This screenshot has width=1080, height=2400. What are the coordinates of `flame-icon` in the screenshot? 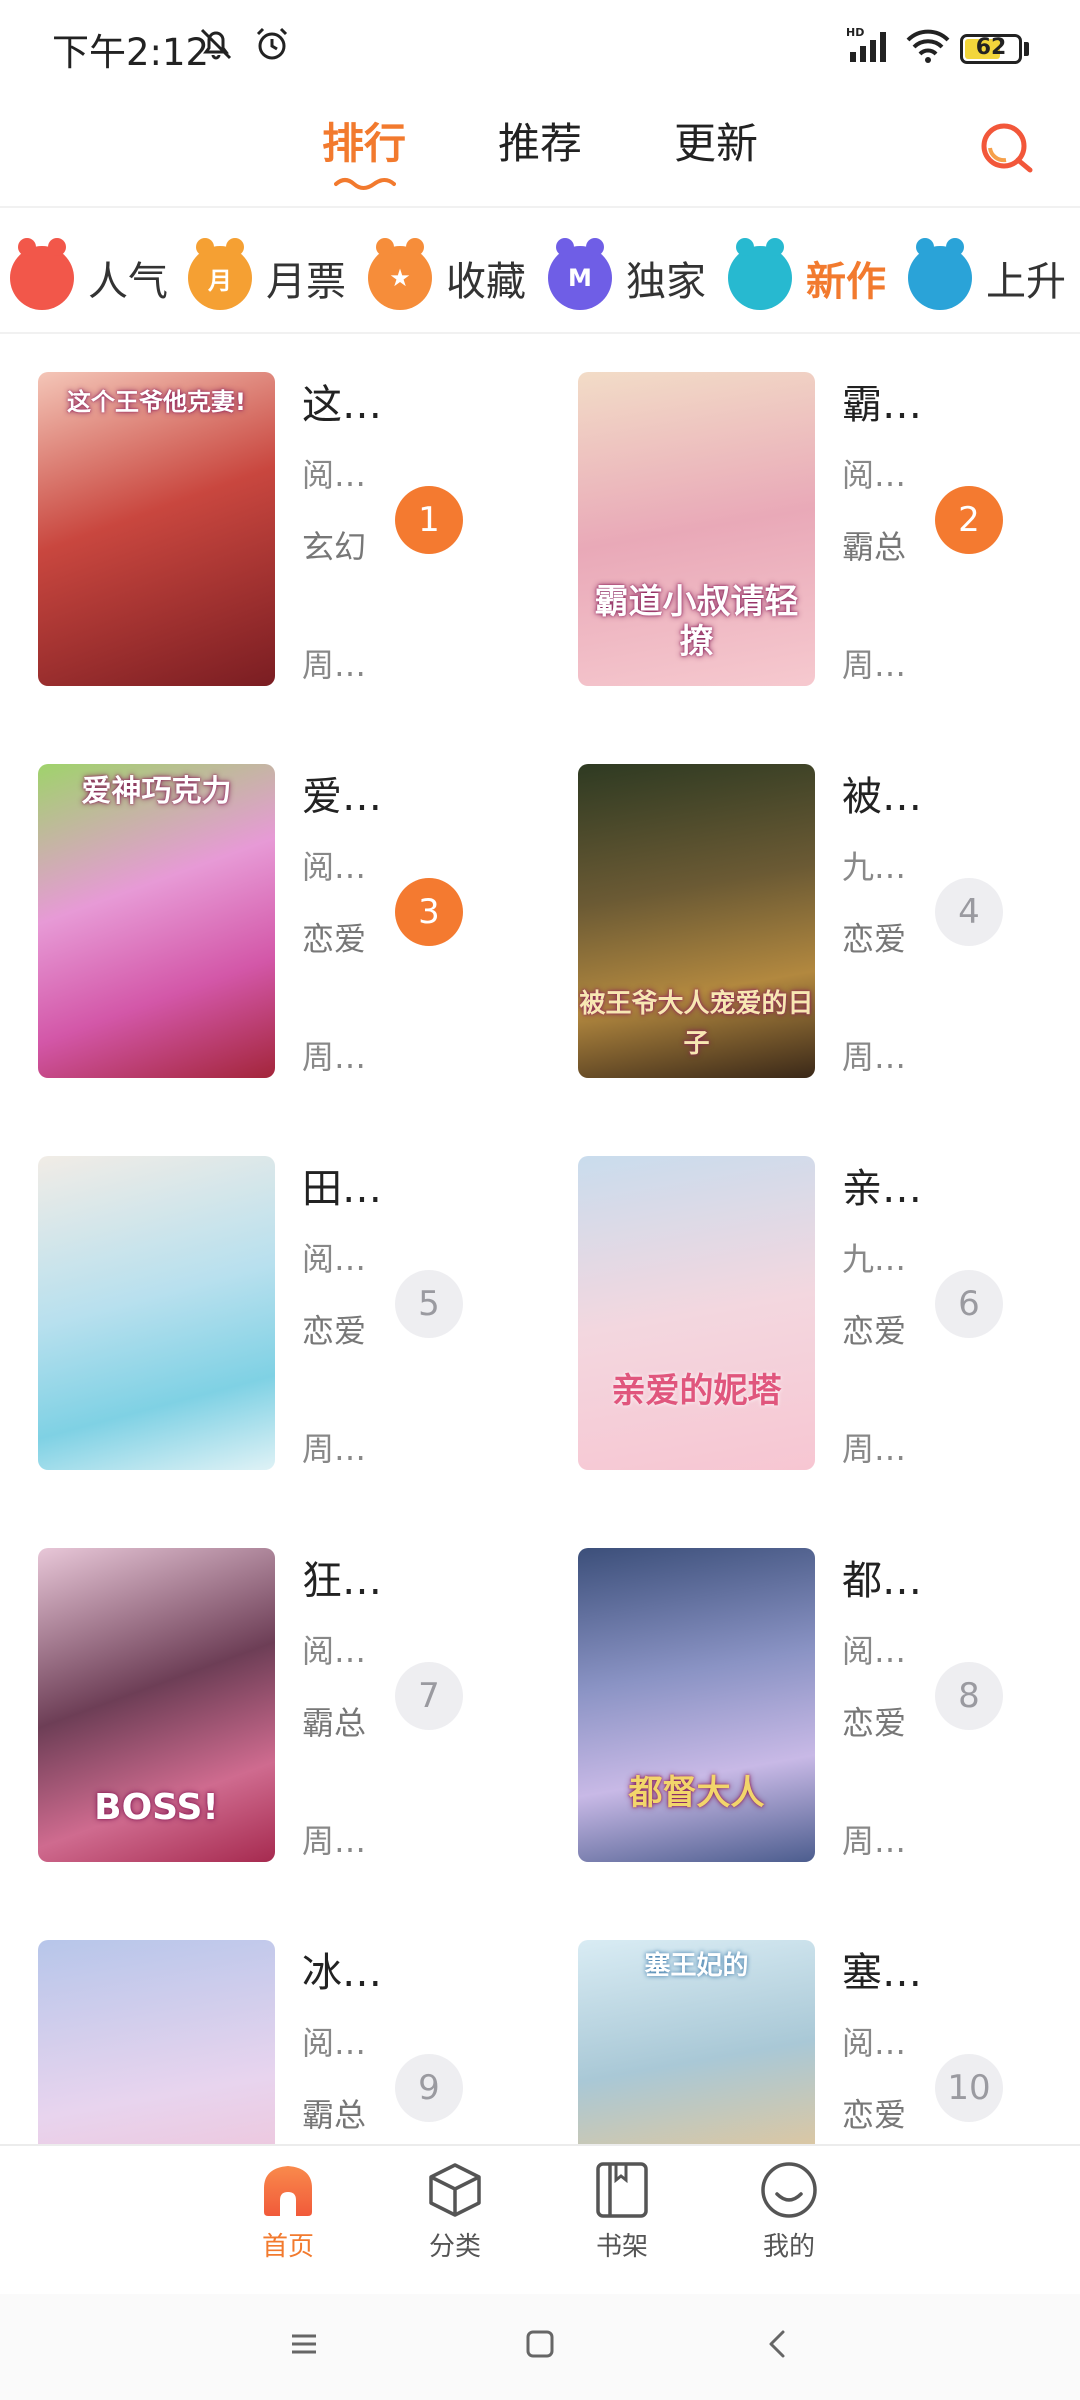 It's located at (42, 274).